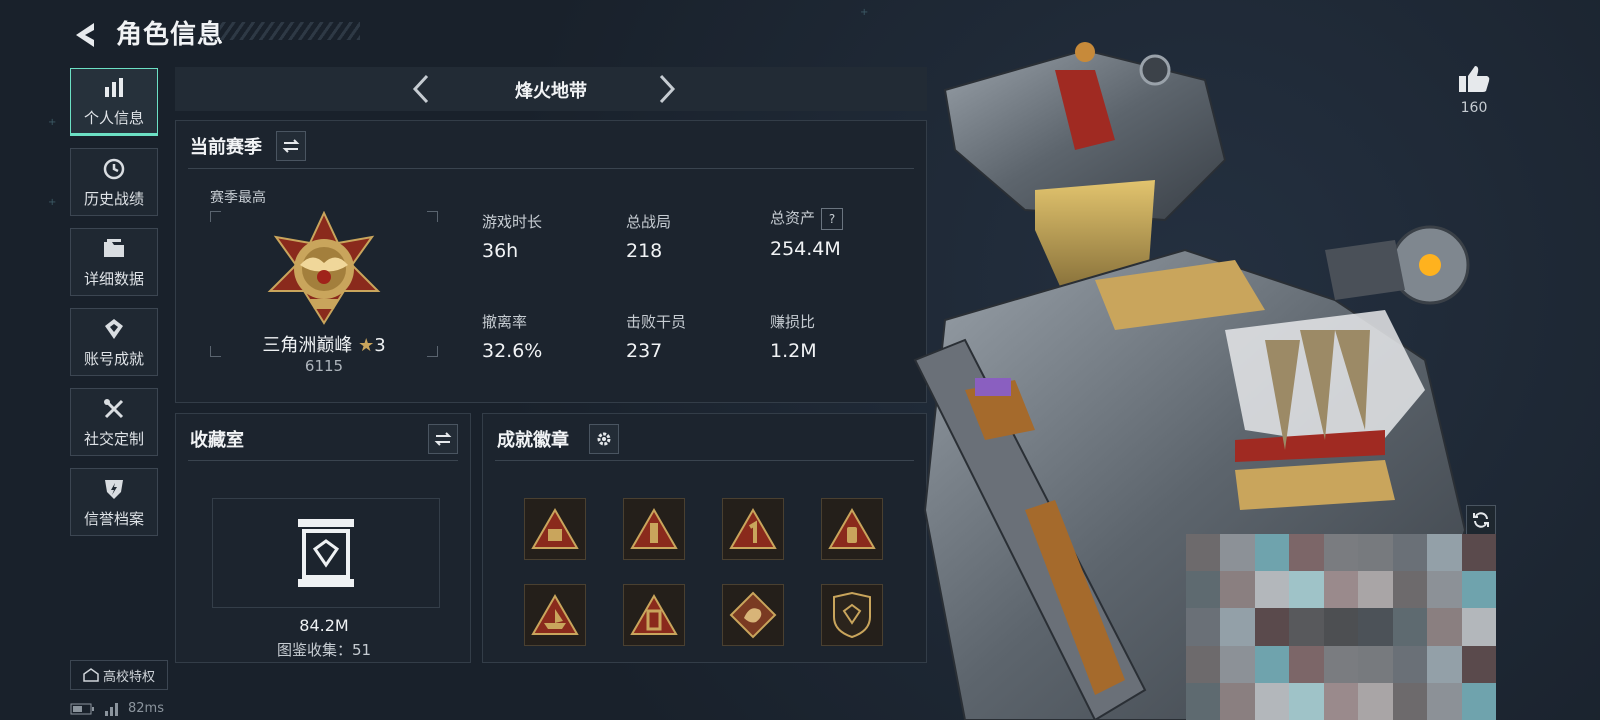 The image size is (1600, 720). Describe the element at coordinates (114, 489) in the screenshot. I see `shield-lightning-icon` at that location.